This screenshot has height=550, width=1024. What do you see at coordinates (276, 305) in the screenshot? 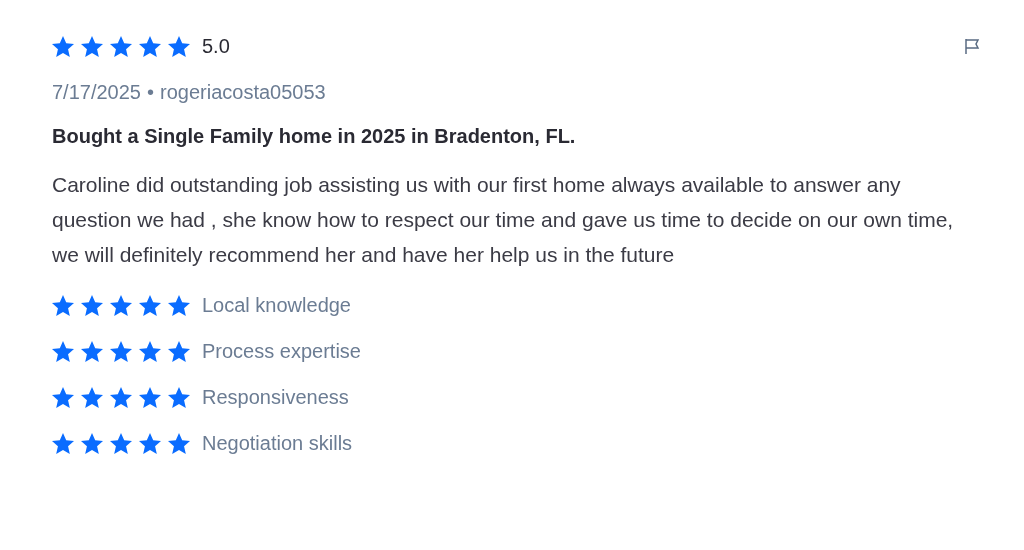
I see `rating-category: Local knowledge` at bounding box center [276, 305].